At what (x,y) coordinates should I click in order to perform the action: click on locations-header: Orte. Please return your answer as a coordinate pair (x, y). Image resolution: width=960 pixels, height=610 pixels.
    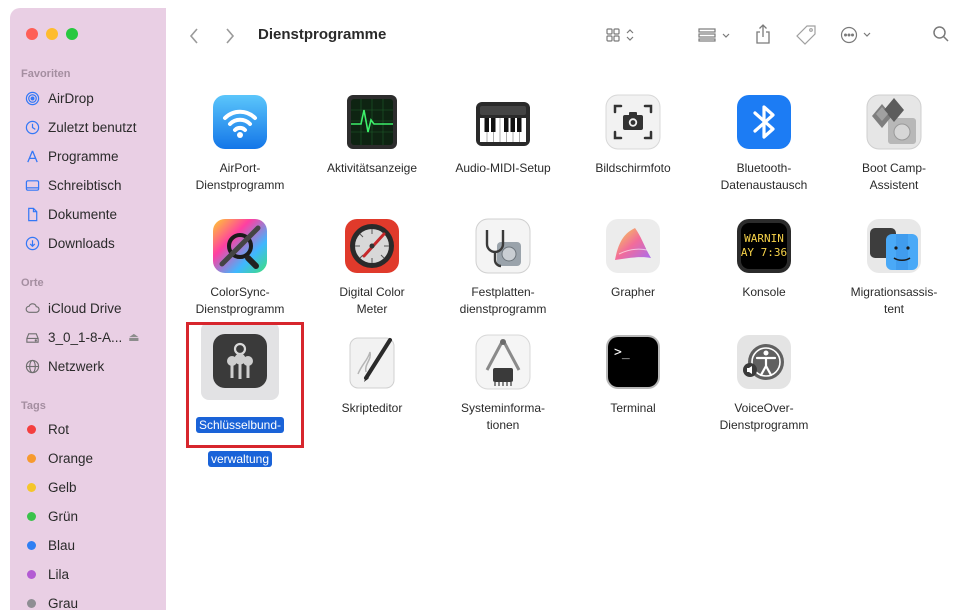
    Looking at the image, I should click on (32, 283).